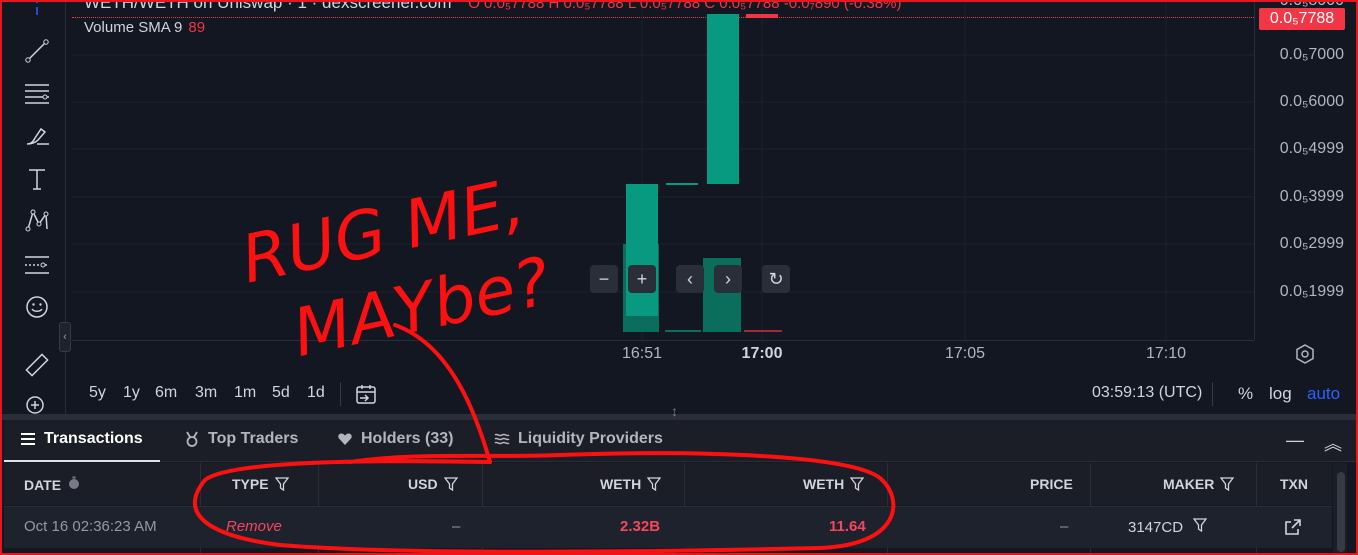 The width and height of the screenshot is (1358, 555). Describe the element at coordinates (965, 353) in the screenshot. I see `time-tick: 17:05` at that location.